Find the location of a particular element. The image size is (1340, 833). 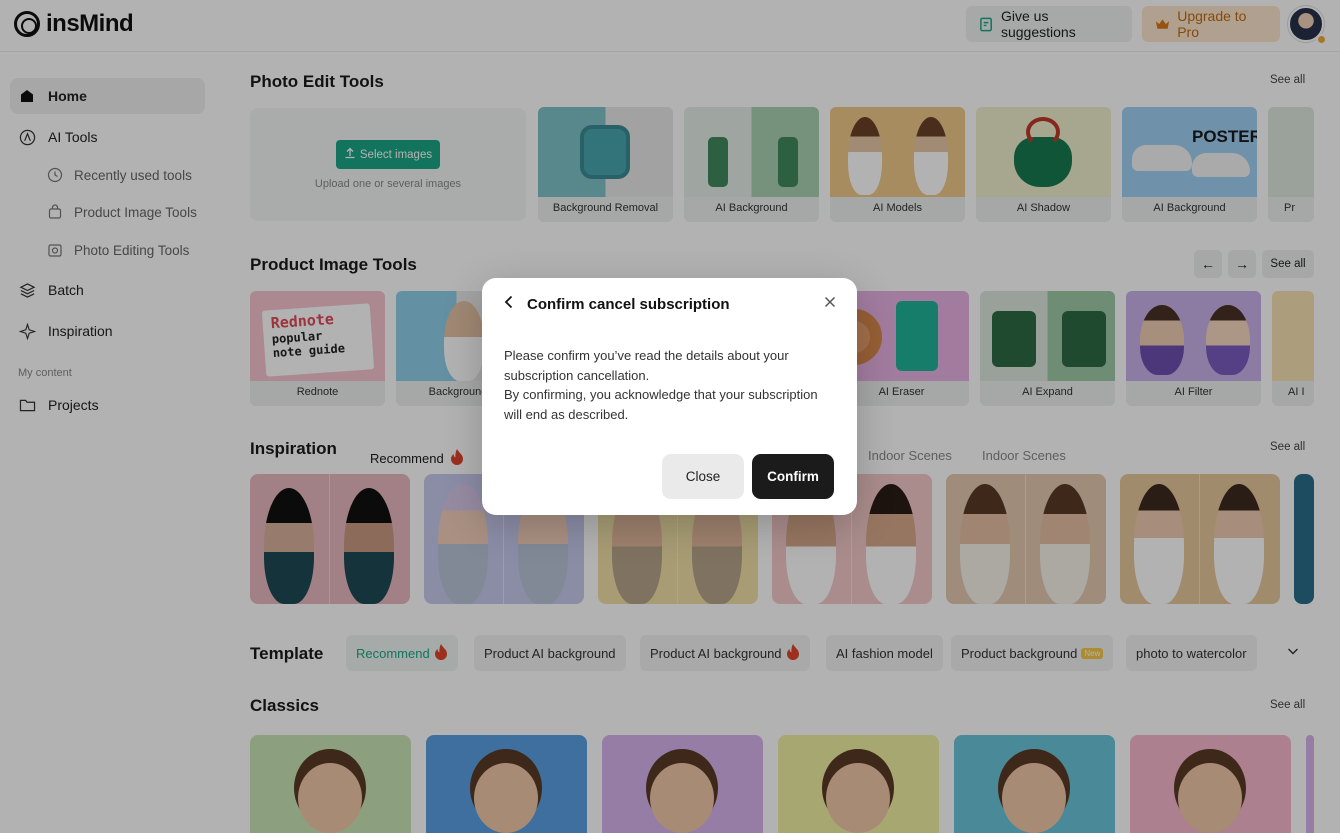

dialog-title: Confirm cancel subscription is located at coordinates (628, 304).